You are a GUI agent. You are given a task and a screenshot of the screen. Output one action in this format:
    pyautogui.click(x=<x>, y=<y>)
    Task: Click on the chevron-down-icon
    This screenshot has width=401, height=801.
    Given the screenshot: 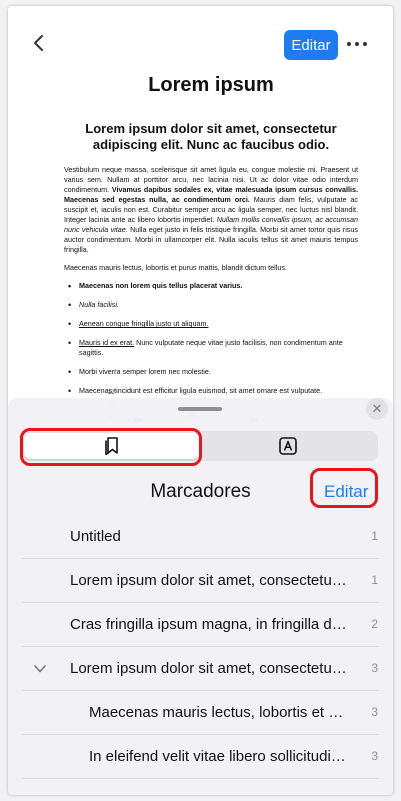 What is the action you would take?
    pyautogui.click(x=40, y=669)
    